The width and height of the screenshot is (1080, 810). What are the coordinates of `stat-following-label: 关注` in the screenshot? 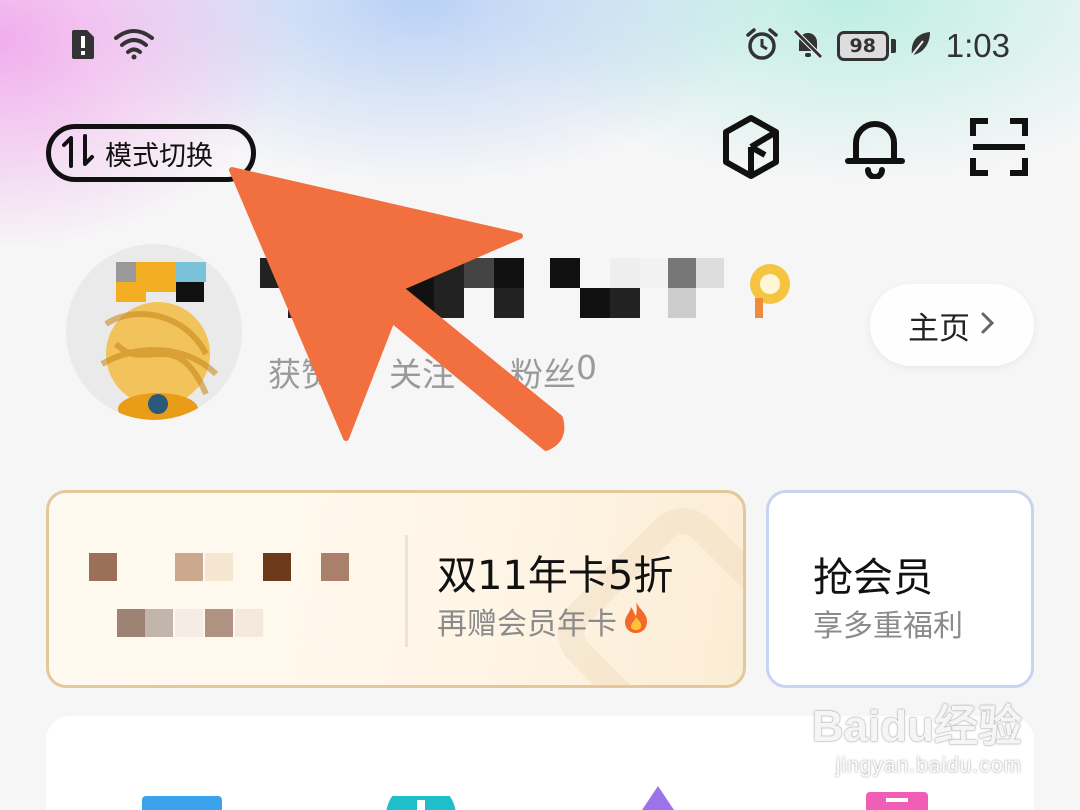 It's located at (422, 374).